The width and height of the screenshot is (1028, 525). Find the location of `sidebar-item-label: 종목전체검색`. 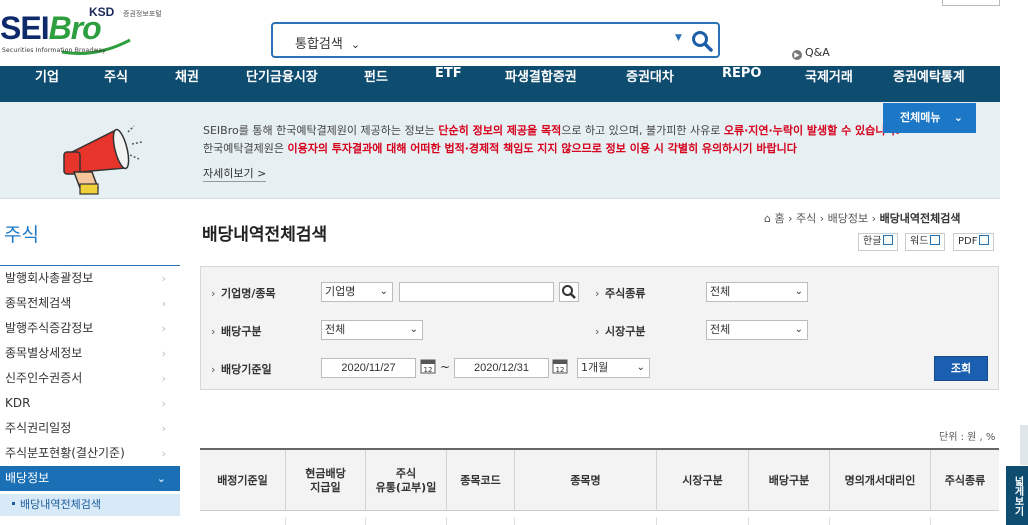

sidebar-item-label: 종목전체검색 is located at coordinates (38, 303).